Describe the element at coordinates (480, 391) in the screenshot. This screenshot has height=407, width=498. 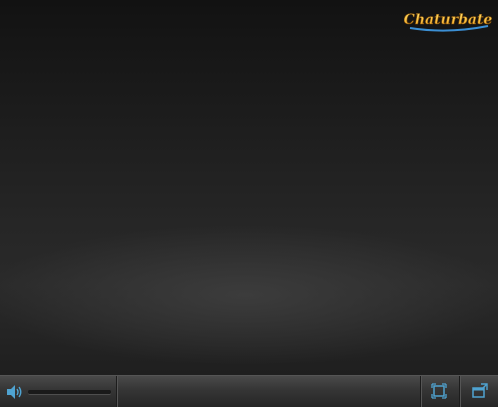
I see `popout-window-icon` at that location.